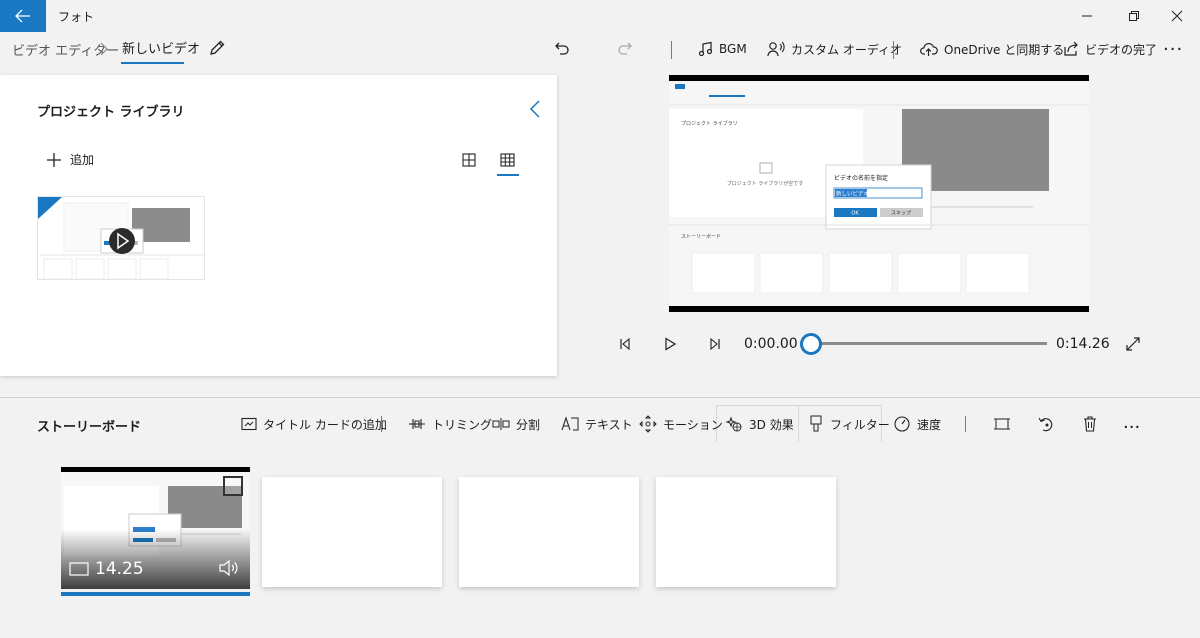 The height and width of the screenshot is (638, 1200). Describe the element at coordinates (929, 343) in the screenshot. I see `seek-bar` at that location.